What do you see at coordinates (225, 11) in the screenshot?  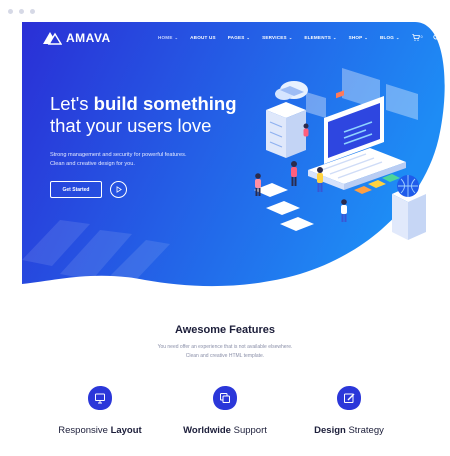 I see `window-chrome` at bounding box center [225, 11].